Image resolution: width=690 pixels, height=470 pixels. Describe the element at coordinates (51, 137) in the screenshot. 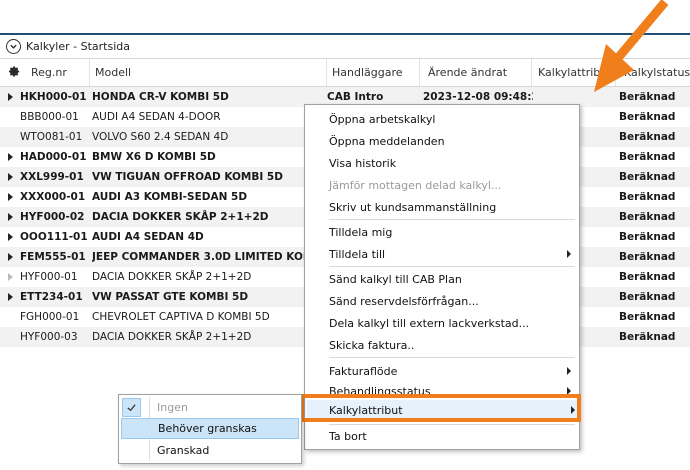

I see `cell-regnr: WTO081-01` at that location.